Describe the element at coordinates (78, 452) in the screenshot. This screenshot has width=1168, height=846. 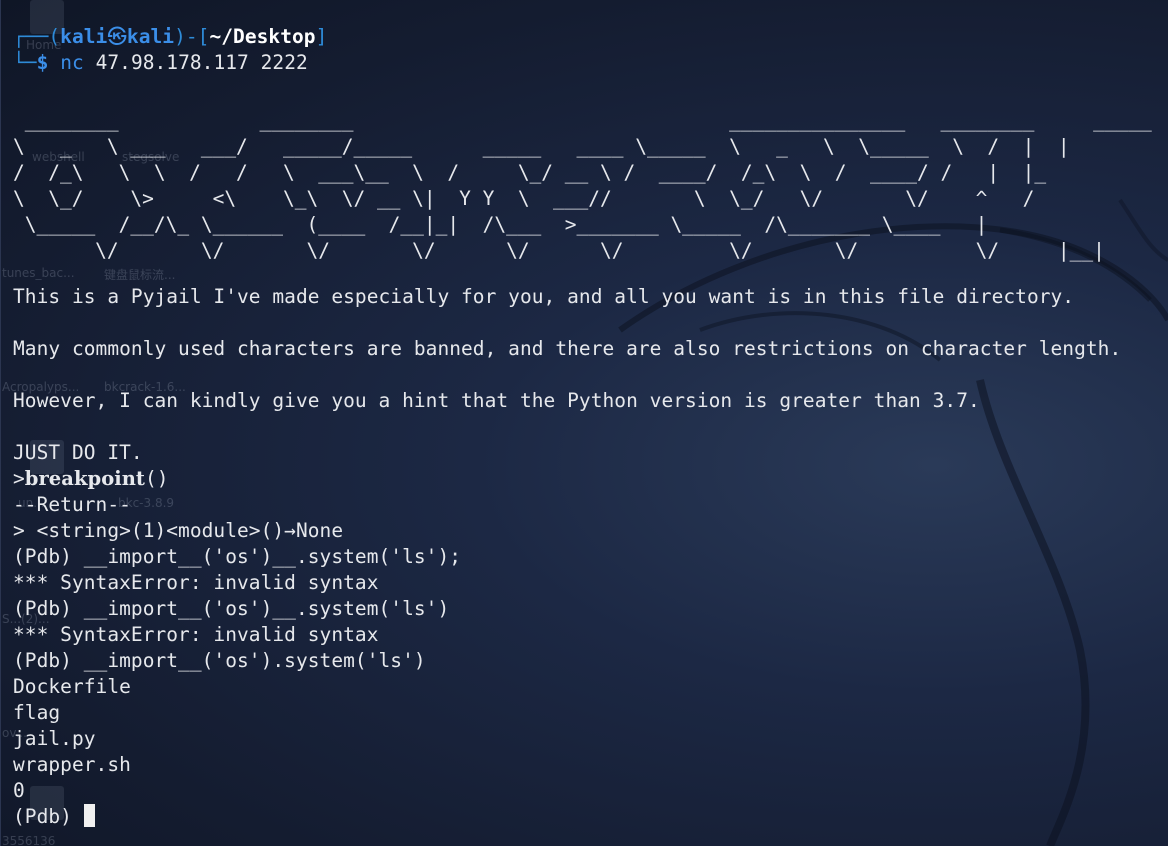
I see `output-line: JUST DO IT.` at that location.